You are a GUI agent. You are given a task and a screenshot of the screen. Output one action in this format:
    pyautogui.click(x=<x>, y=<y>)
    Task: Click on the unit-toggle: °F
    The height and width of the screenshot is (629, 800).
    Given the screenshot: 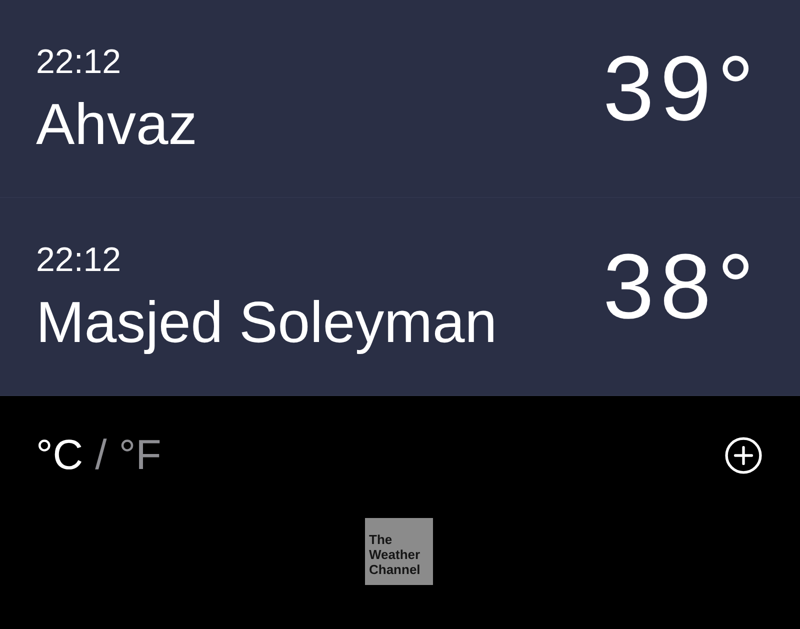 What is the action you would take?
    pyautogui.click(x=140, y=455)
    